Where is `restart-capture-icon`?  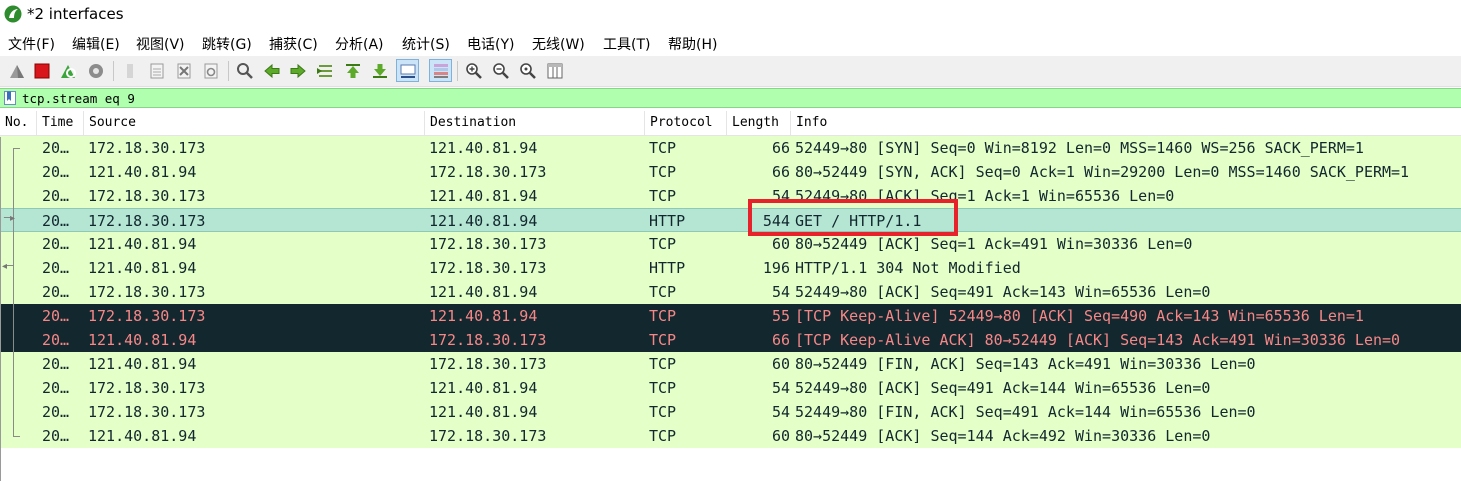
restart-capture-icon is located at coordinates (67, 70).